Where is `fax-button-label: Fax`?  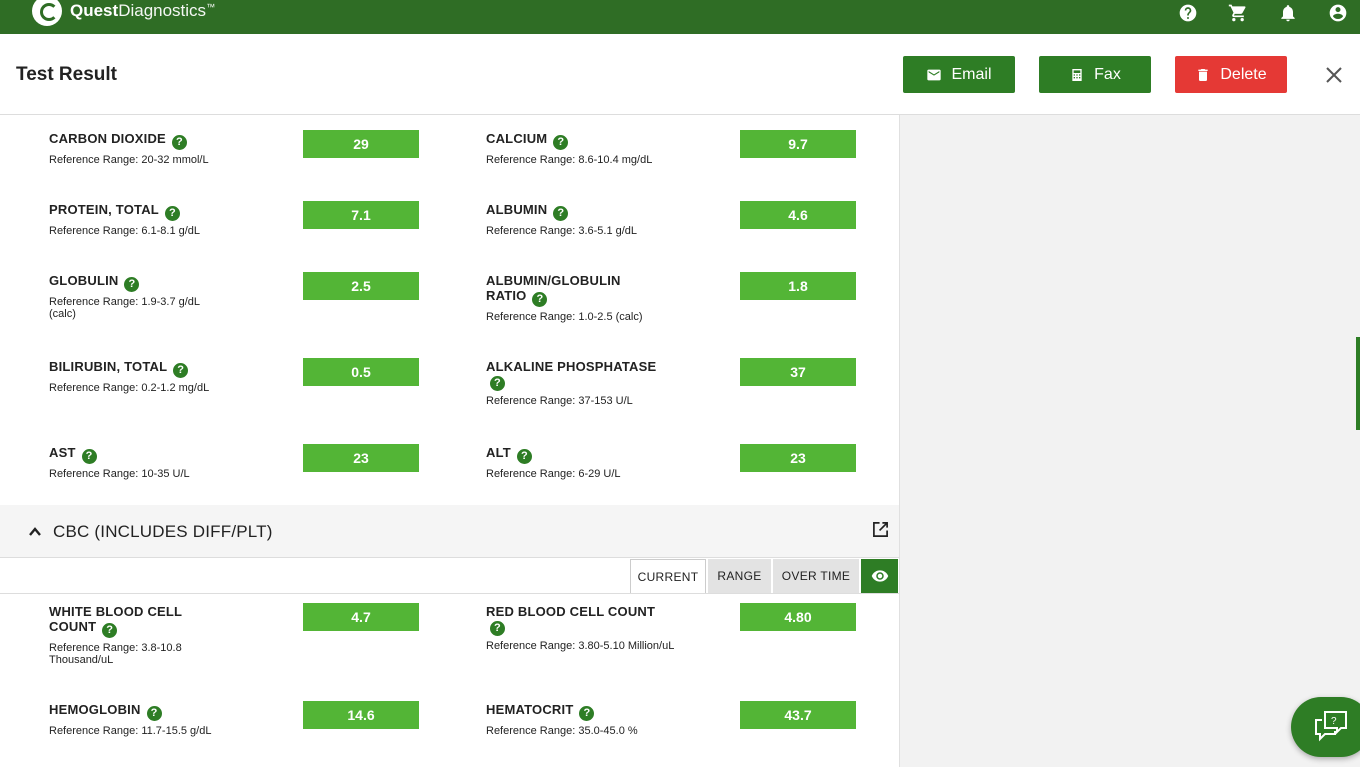 fax-button-label: Fax is located at coordinates (1107, 74).